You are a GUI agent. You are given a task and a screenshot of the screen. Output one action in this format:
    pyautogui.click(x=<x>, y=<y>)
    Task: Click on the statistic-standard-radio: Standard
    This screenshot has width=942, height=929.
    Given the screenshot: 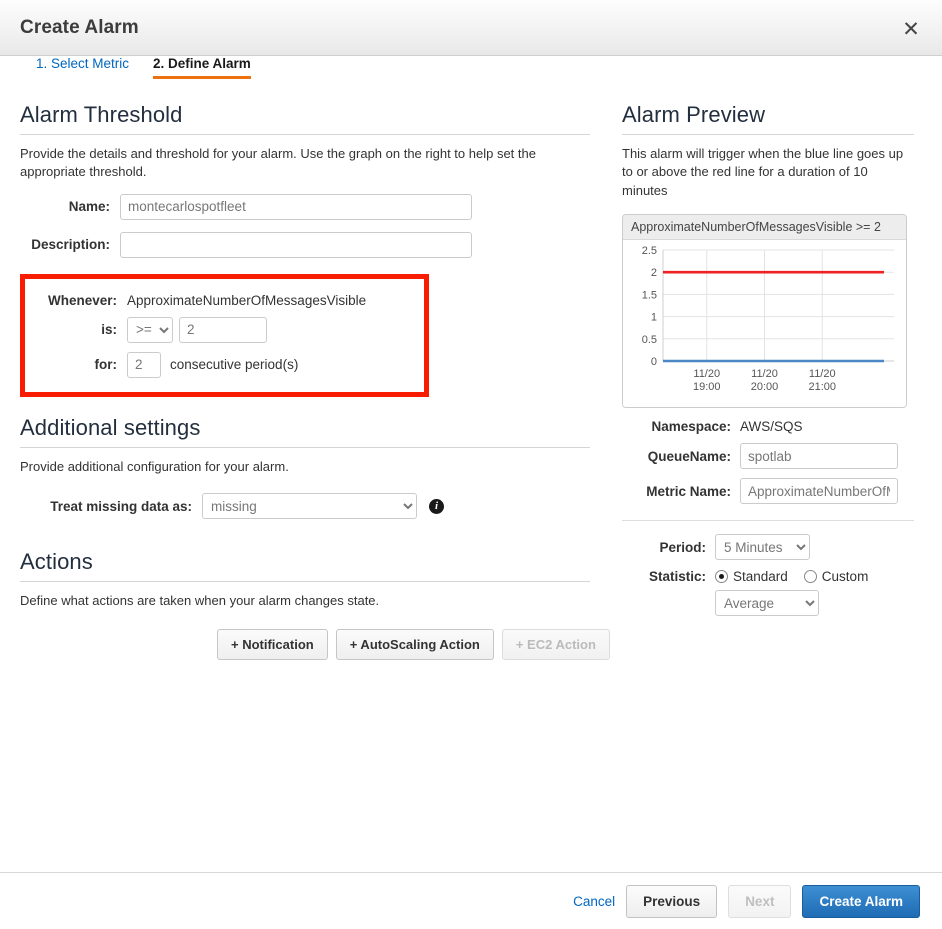 What is the action you would take?
    pyautogui.click(x=751, y=576)
    